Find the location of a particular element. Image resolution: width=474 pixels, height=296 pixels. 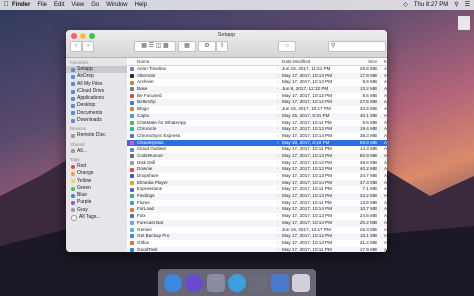

sidebar-item-airdrop: AirDrop is located at coordinates (96, 76).